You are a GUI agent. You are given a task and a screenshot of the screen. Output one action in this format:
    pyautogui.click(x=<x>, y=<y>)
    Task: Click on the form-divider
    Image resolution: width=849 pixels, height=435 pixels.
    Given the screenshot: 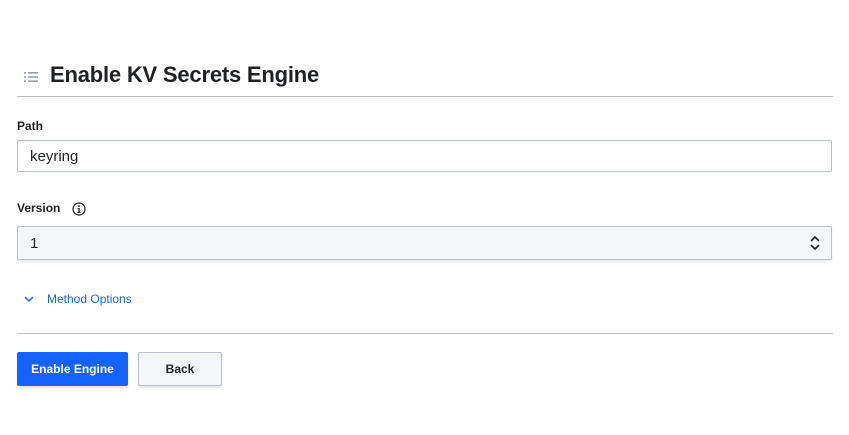 What is the action you would take?
    pyautogui.click(x=425, y=333)
    